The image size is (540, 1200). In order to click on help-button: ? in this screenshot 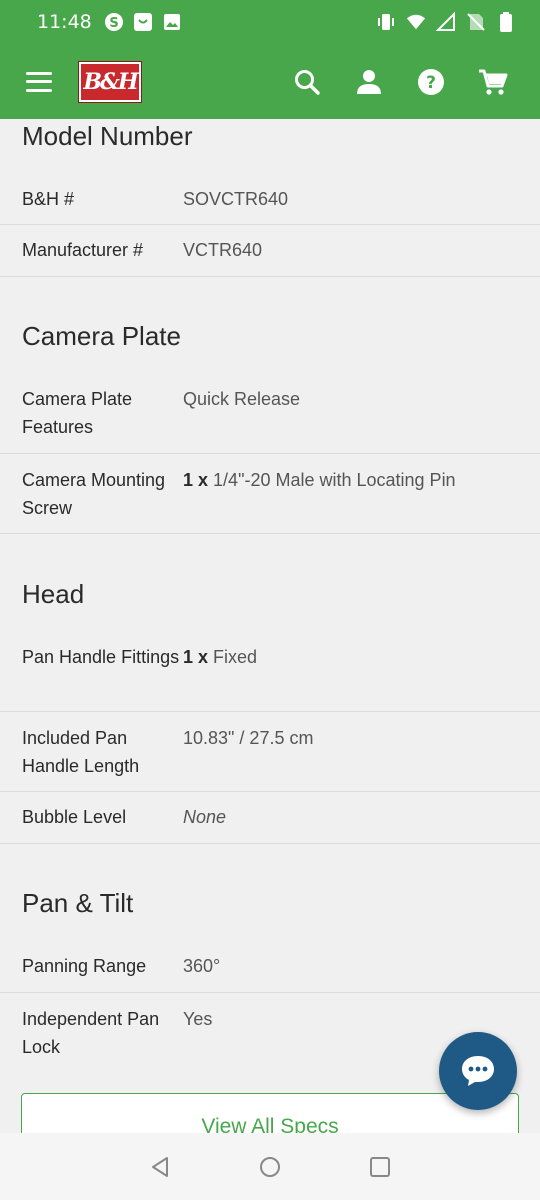, I will do `click(431, 82)`.